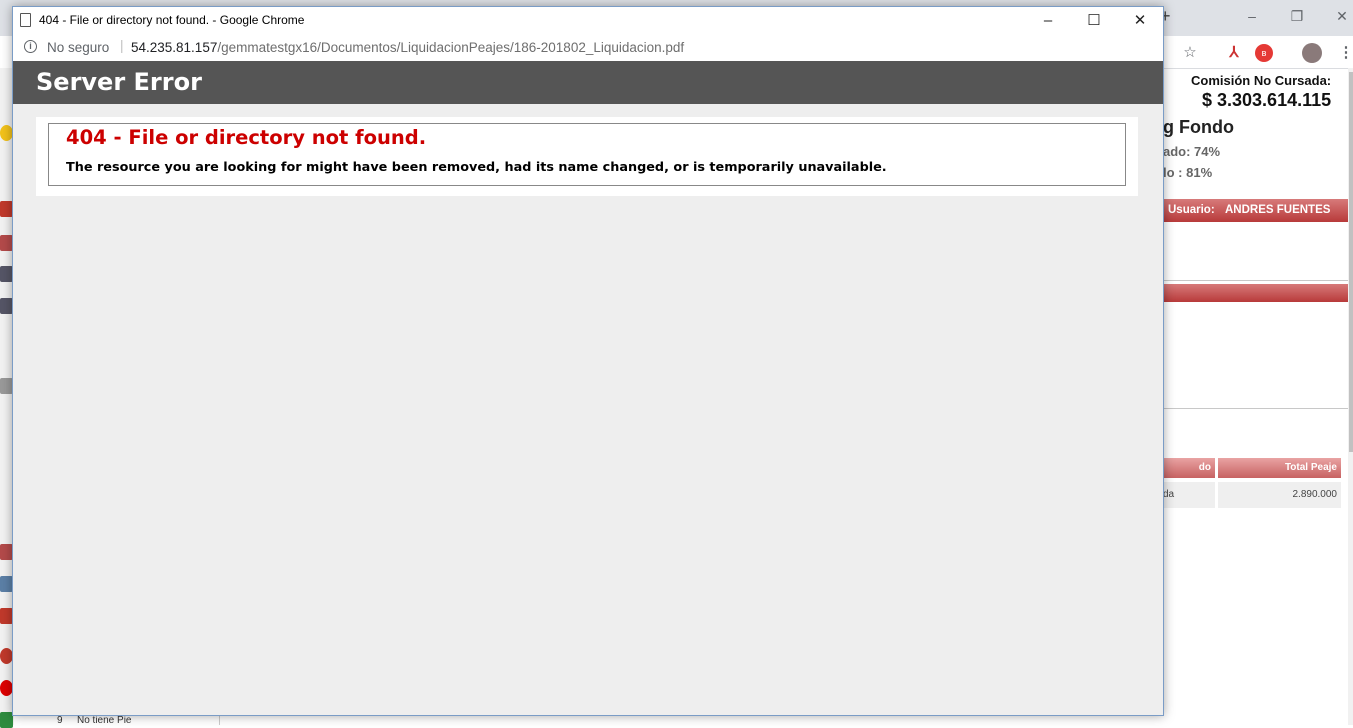 The height and width of the screenshot is (728, 1353). I want to click on server-error-header: Server Error, so click(588, 82).